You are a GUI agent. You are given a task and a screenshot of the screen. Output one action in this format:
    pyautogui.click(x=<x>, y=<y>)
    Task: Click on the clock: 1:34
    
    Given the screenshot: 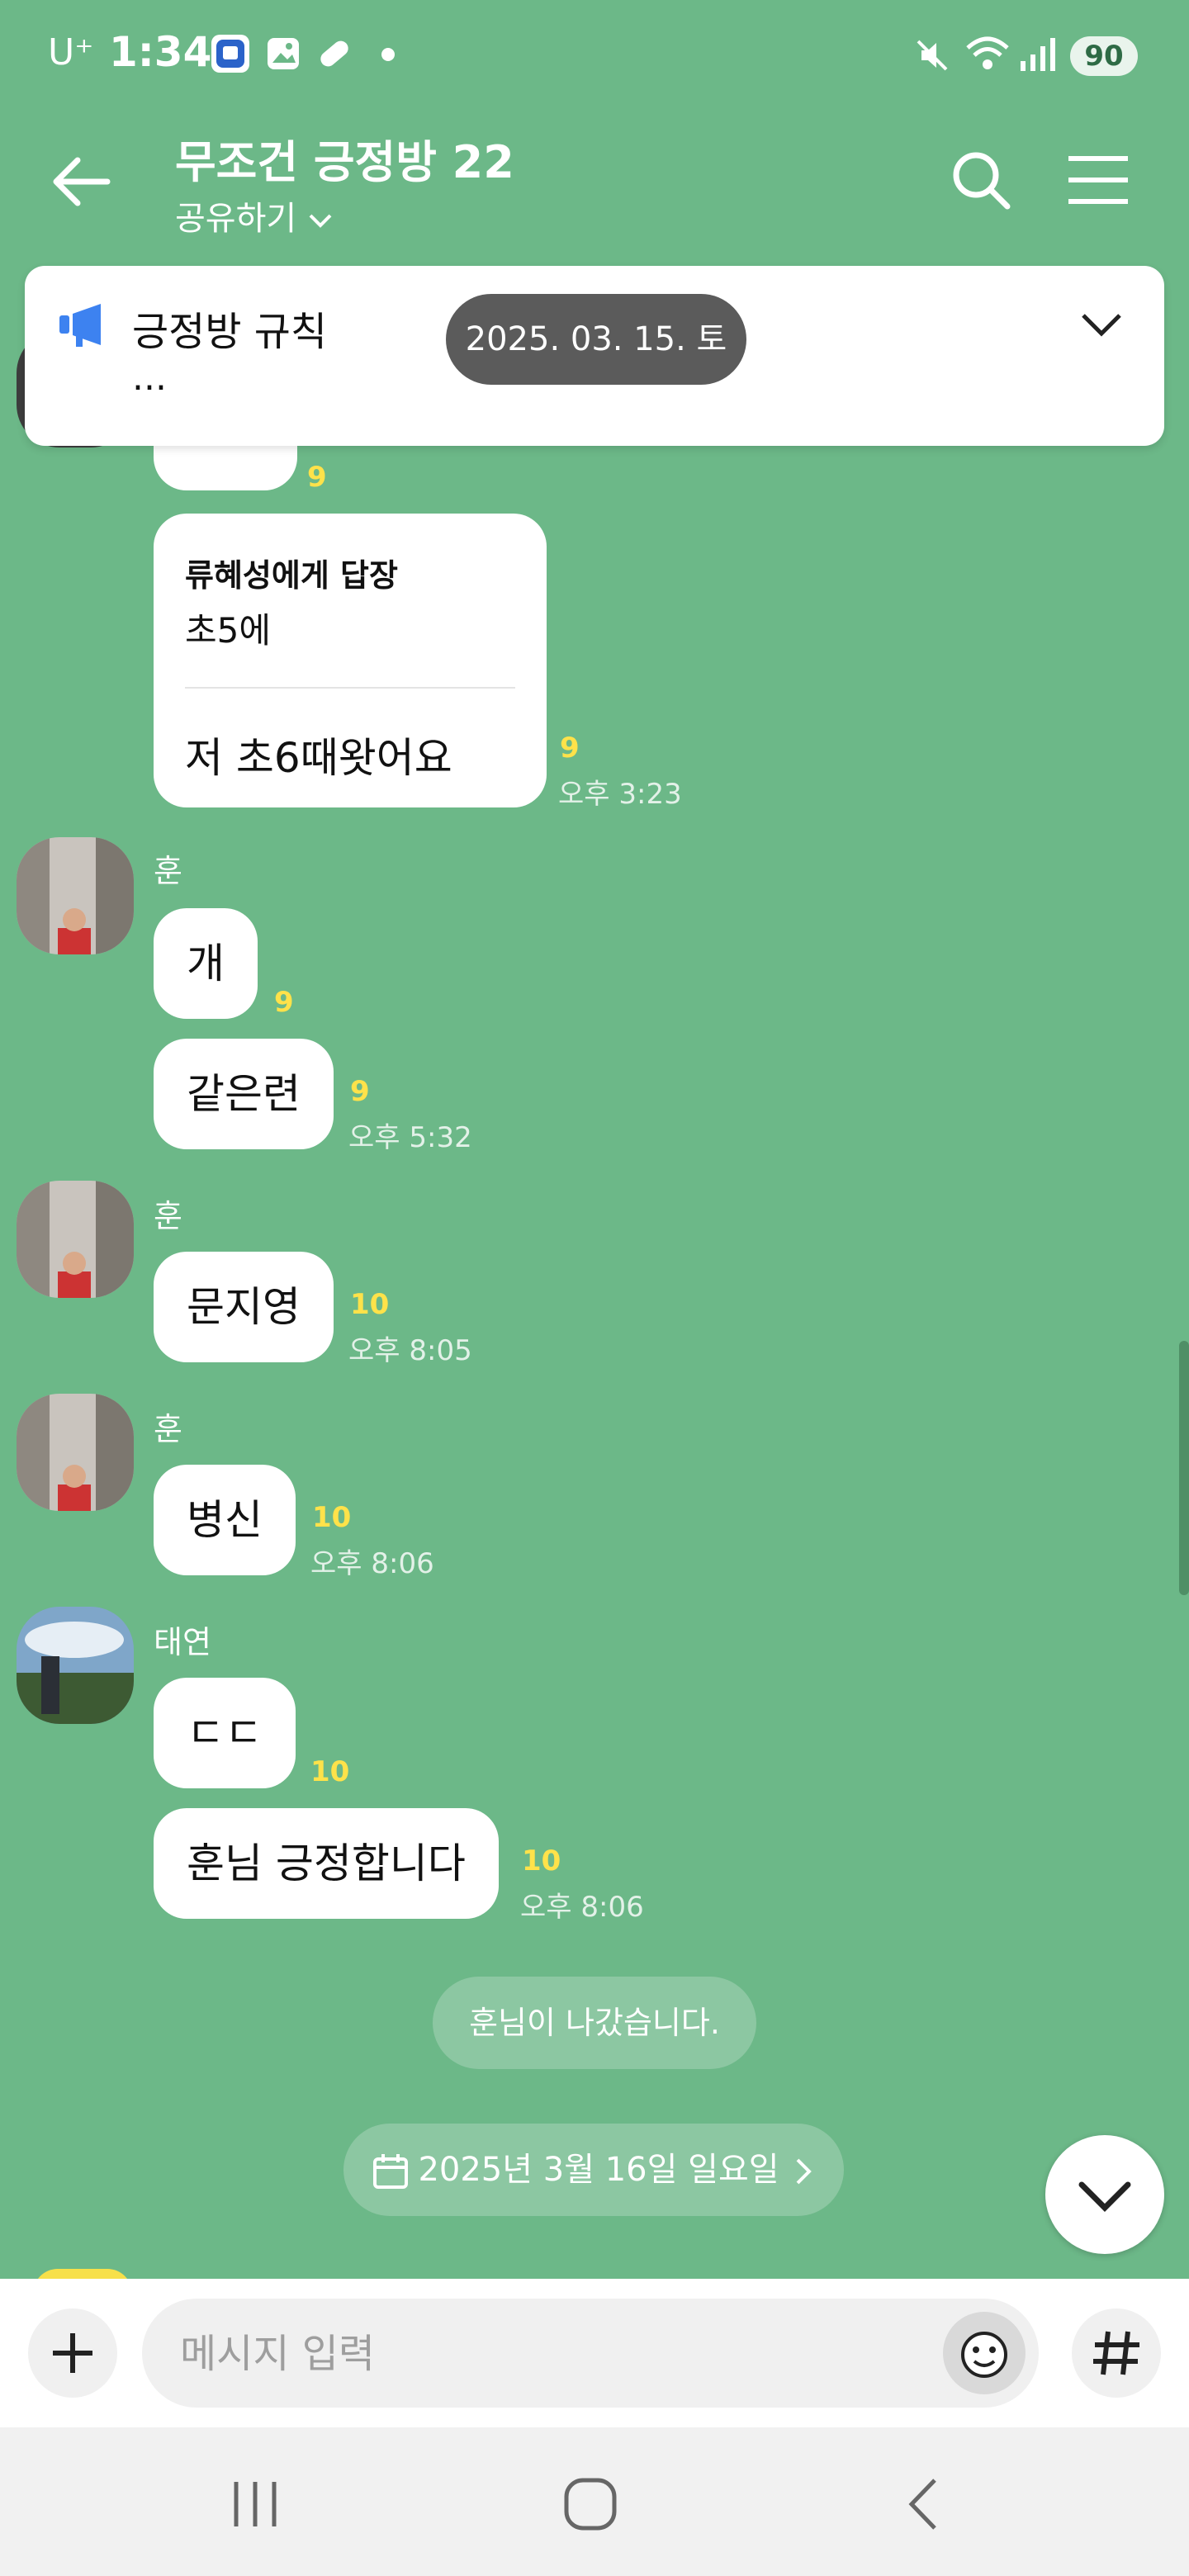 What is the action you would take?
    pyautogui.click(x=160, y=52)
    